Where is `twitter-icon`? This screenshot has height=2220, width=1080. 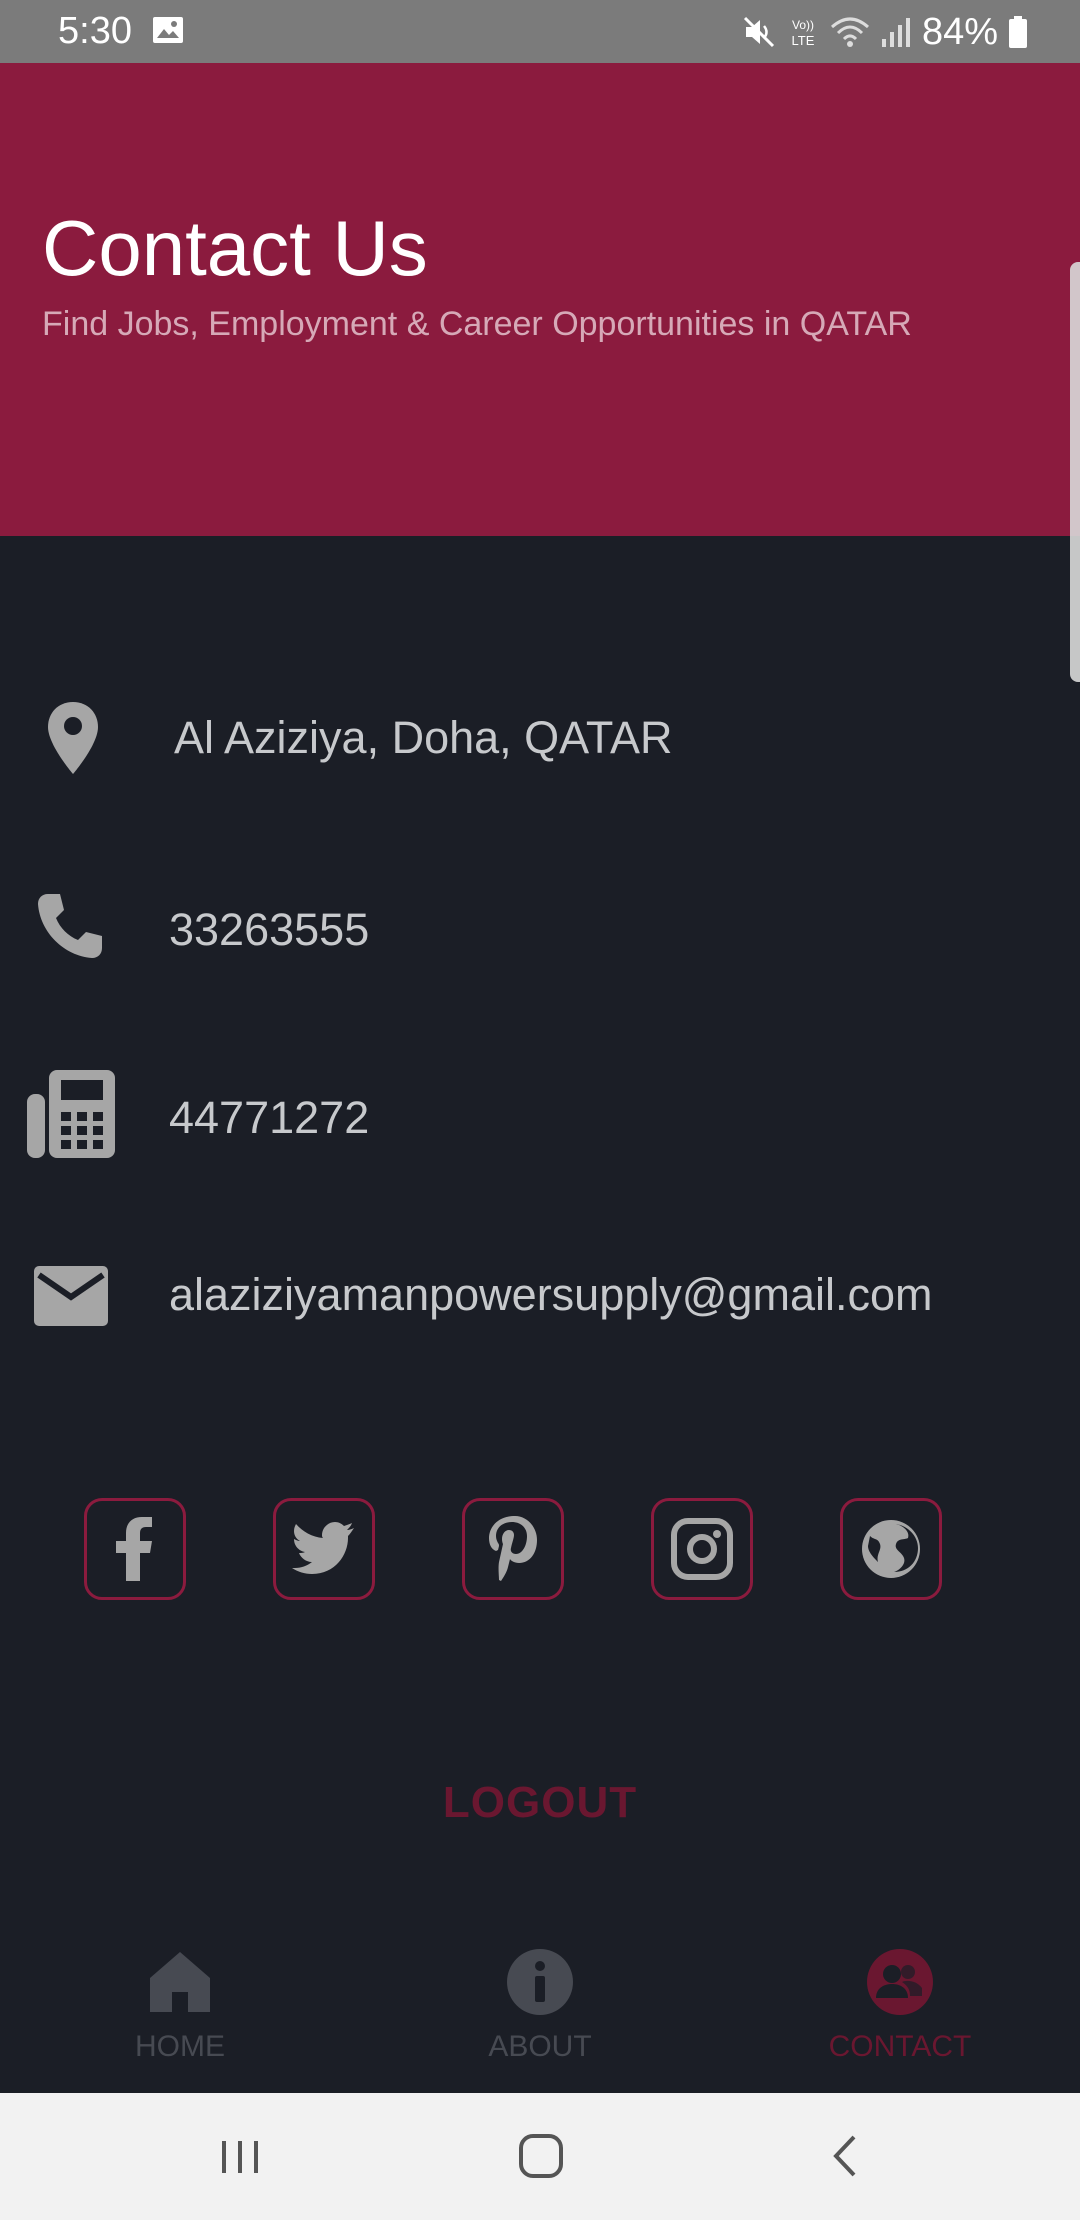 twitter-icon is located at coordinates (323, 1548).